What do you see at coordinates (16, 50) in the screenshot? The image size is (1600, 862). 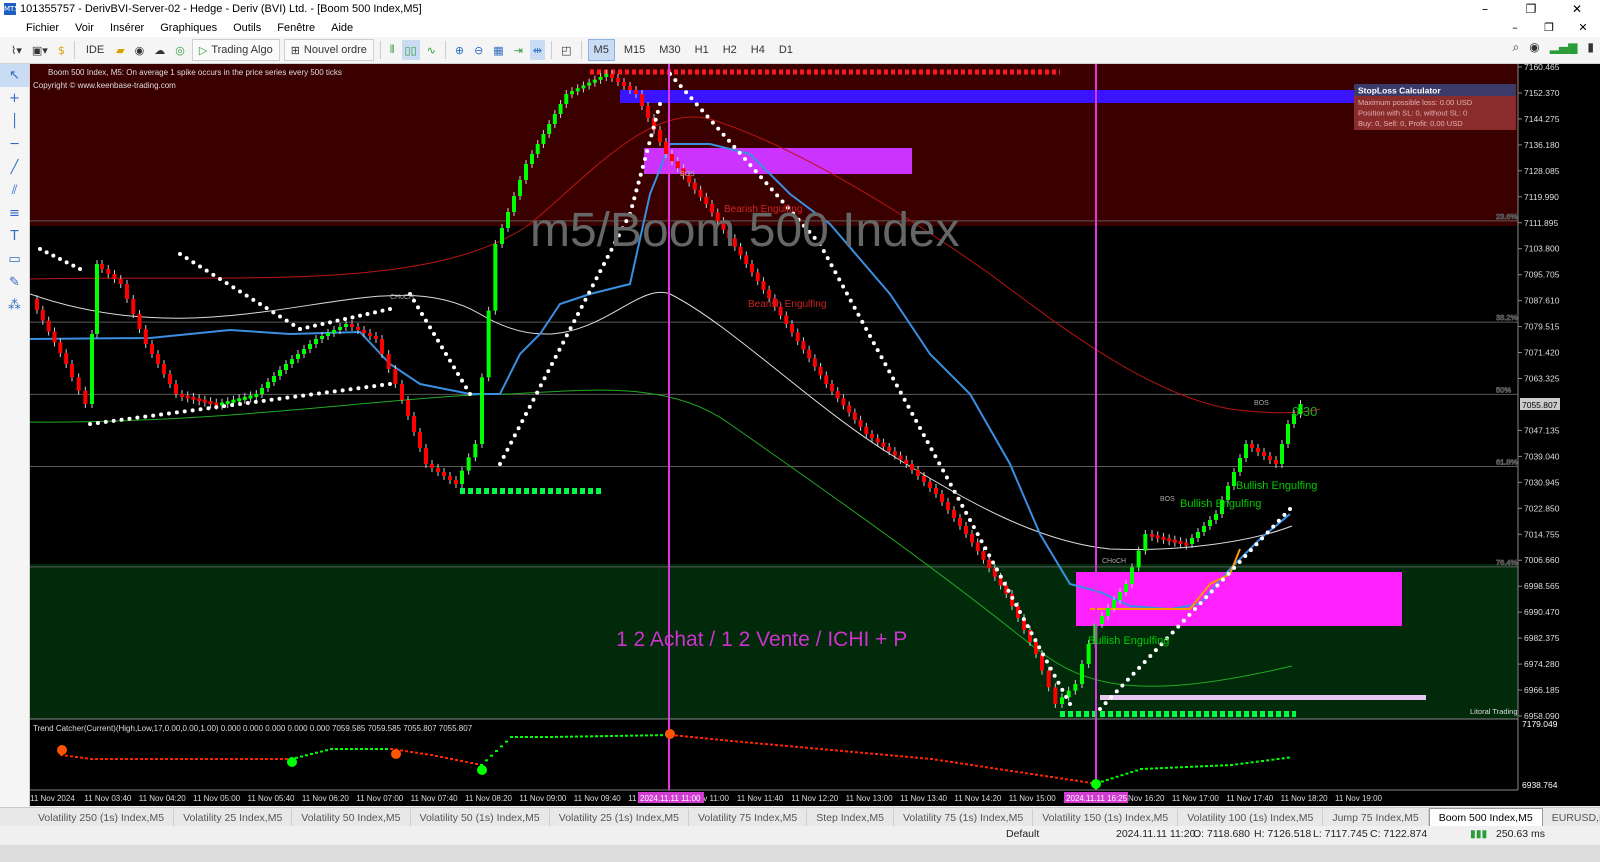 I see `chart-type-icon: ⌇▾` at bounding box center [16, 50].